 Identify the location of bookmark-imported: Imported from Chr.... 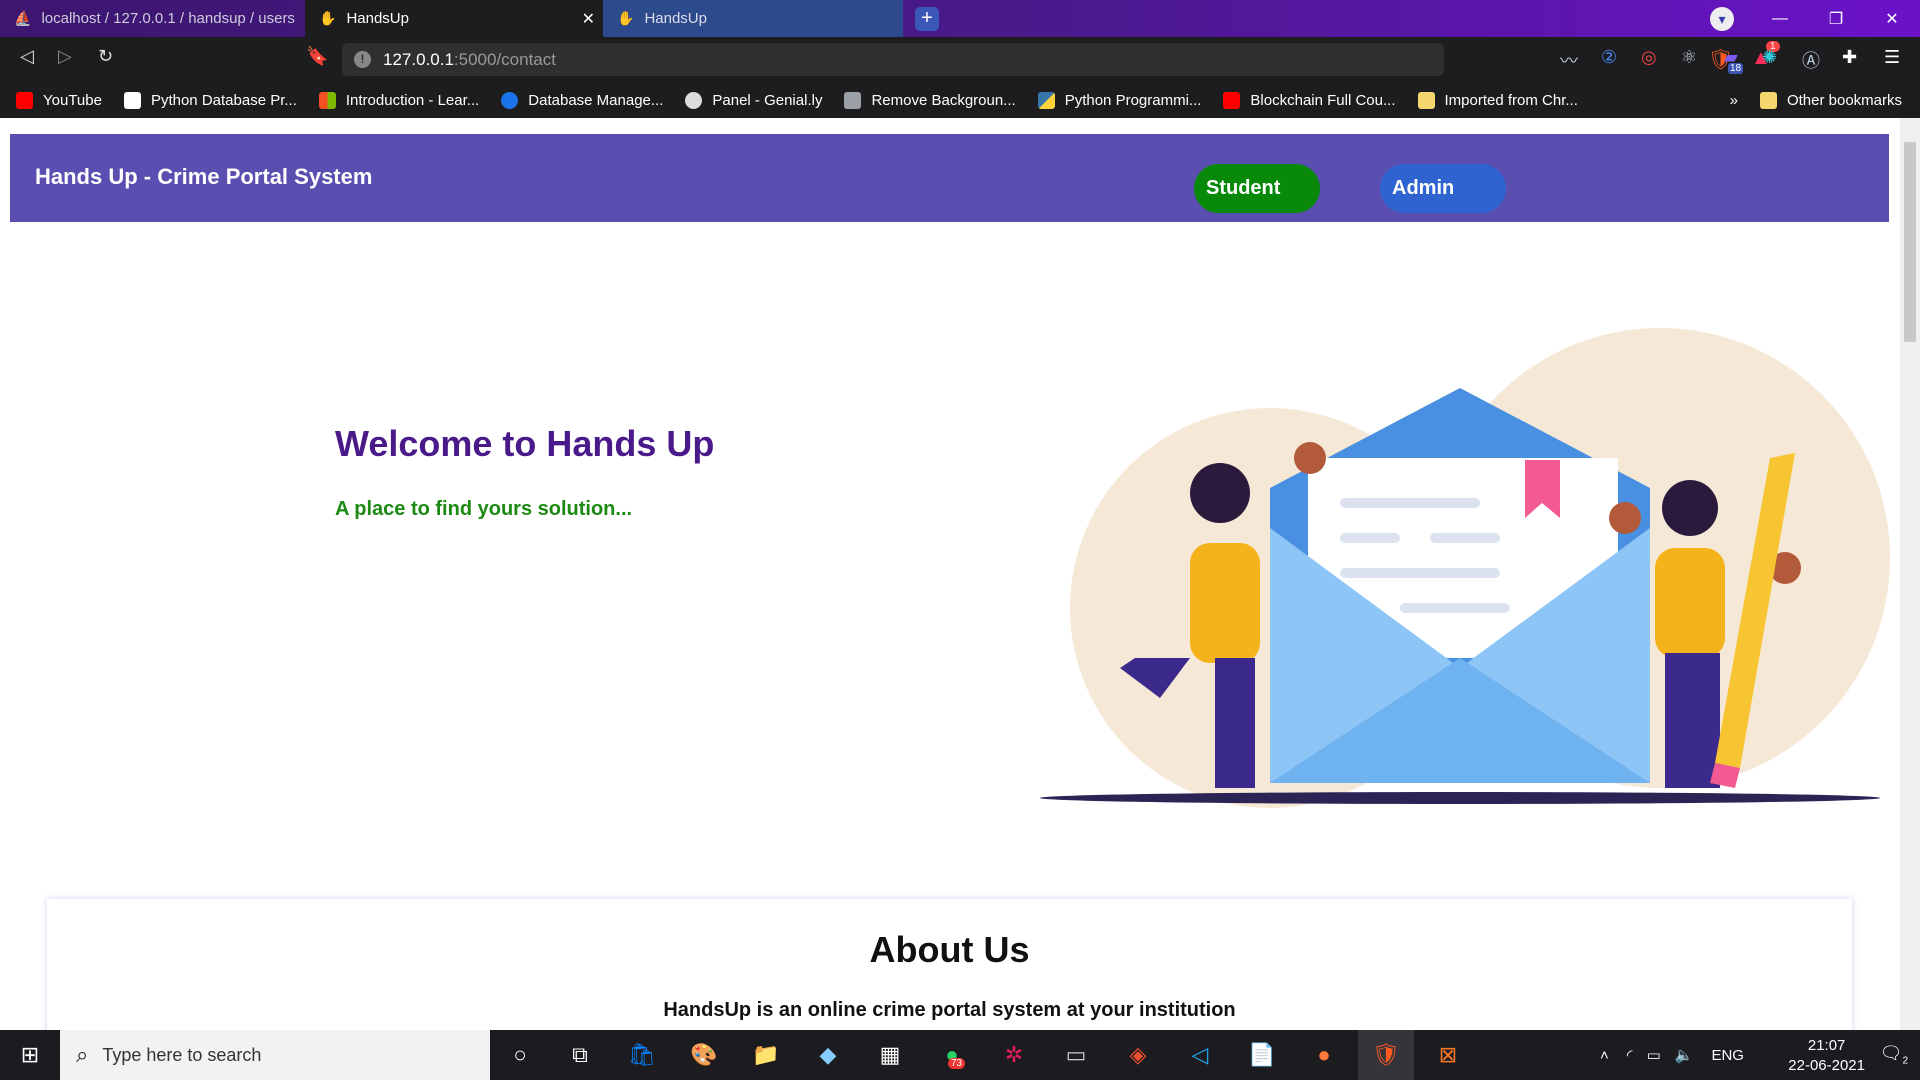
(1497, 100).